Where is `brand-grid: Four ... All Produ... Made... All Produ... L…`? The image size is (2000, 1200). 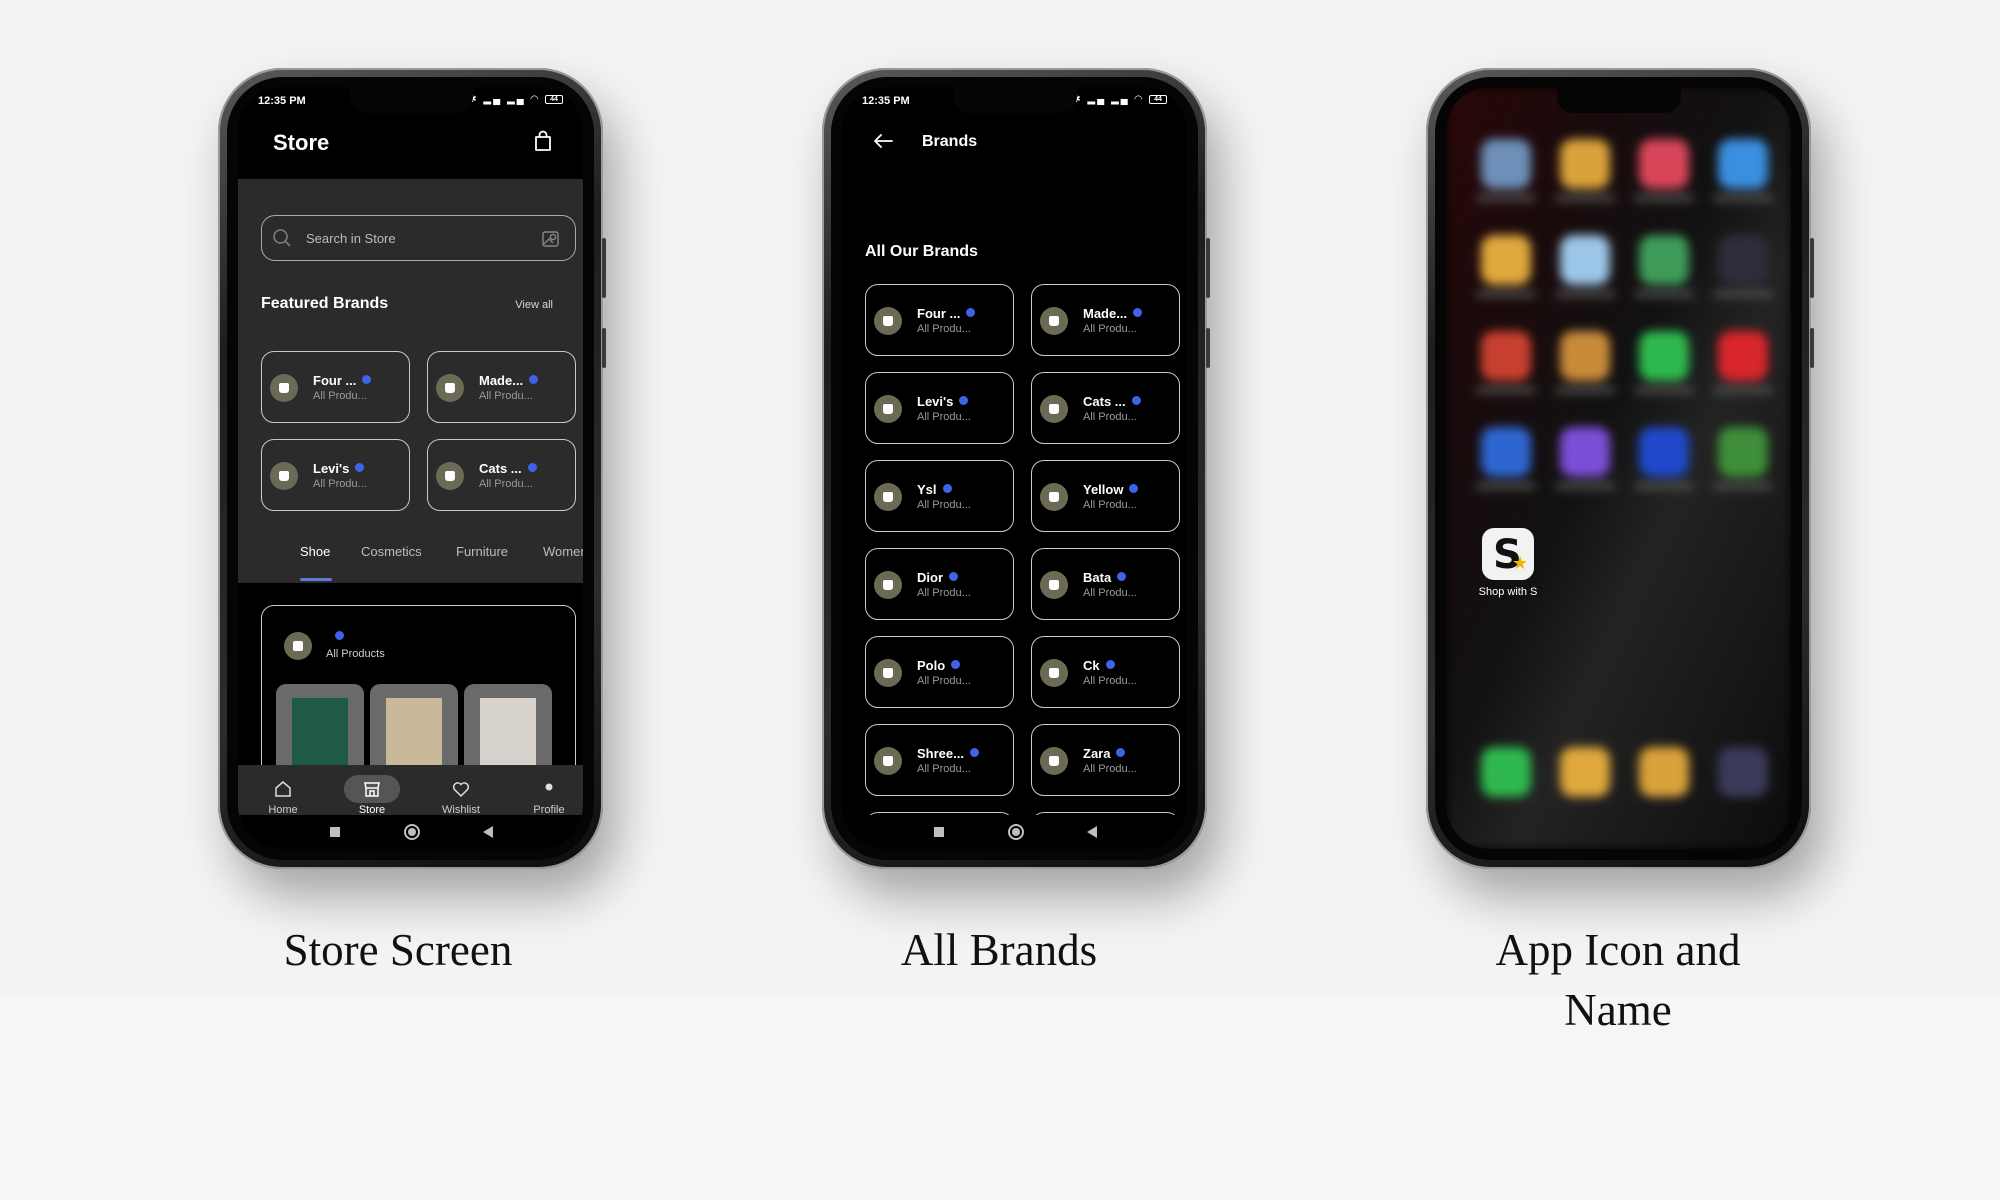 brand-grid: Four ... All Produ... Made... All Produ... L… is located at coordinates (1022, 549).